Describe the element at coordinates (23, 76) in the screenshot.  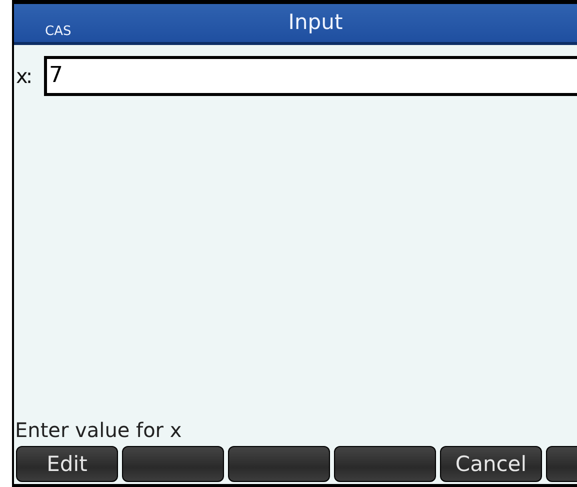
I see `field-label: x:` at that location.